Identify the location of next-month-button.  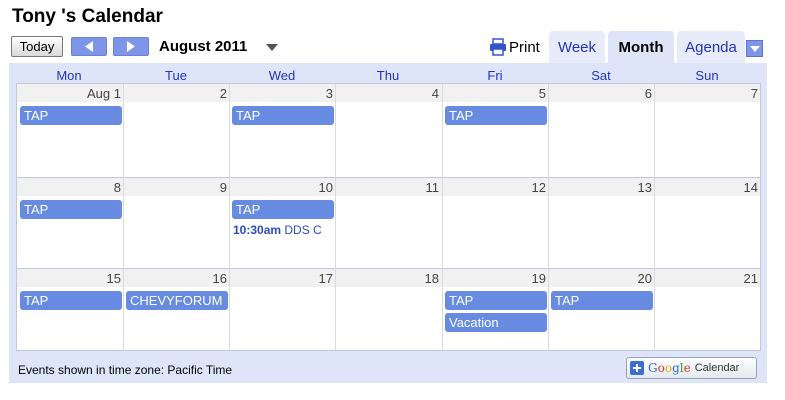
(131, 46).